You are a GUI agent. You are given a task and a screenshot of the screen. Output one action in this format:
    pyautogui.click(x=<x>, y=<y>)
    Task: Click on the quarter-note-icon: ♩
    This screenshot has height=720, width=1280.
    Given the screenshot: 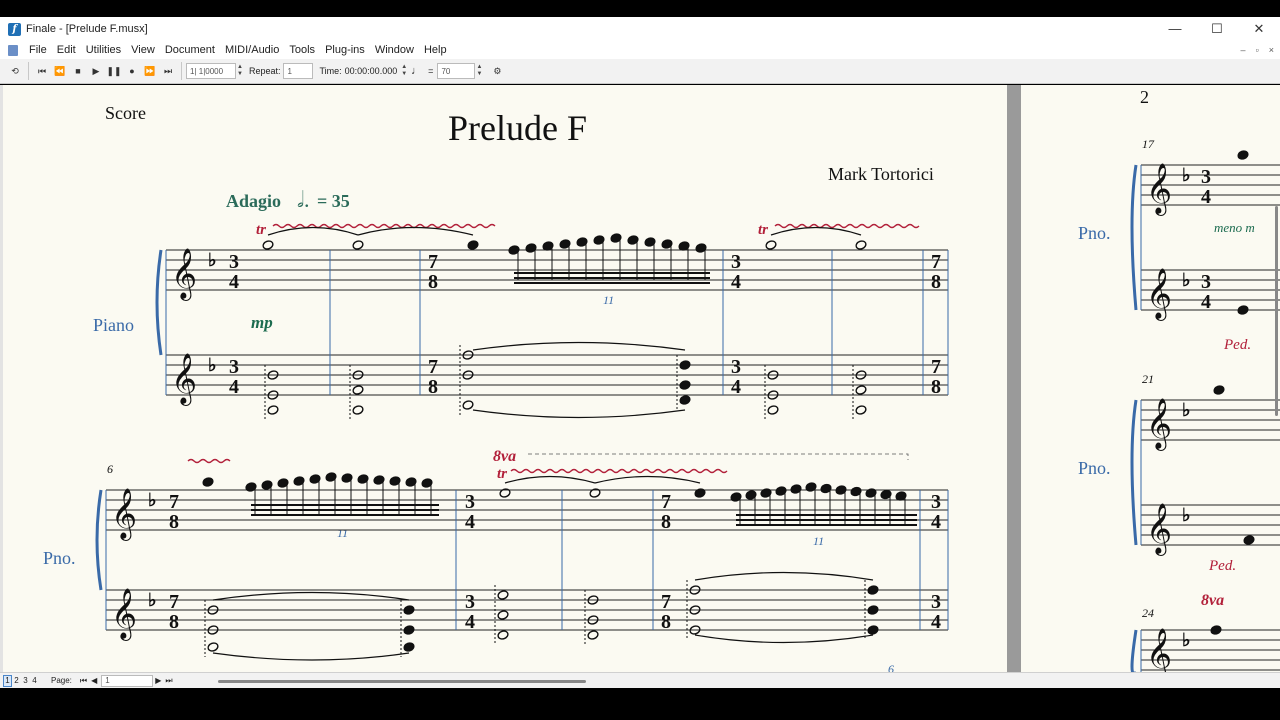 What is the action you would take?
    pyautogui.click(x=416, y=71)
    